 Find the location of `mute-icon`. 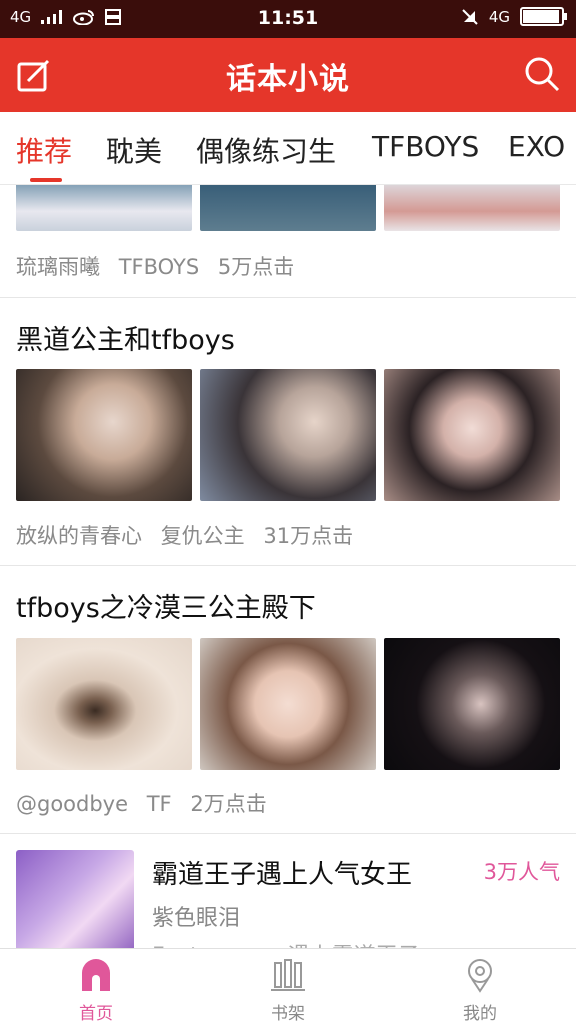

mute-icon is located at coordinates (470, 16).